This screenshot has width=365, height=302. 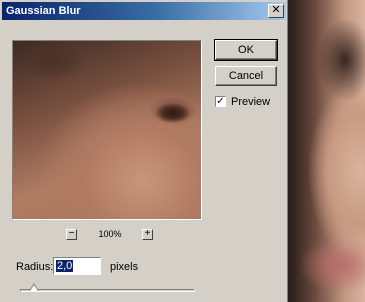 What do you see at coordinates (35, 267) in the screenshot?
I see `radius-label: Radius:` at bounding box center [35, 267].